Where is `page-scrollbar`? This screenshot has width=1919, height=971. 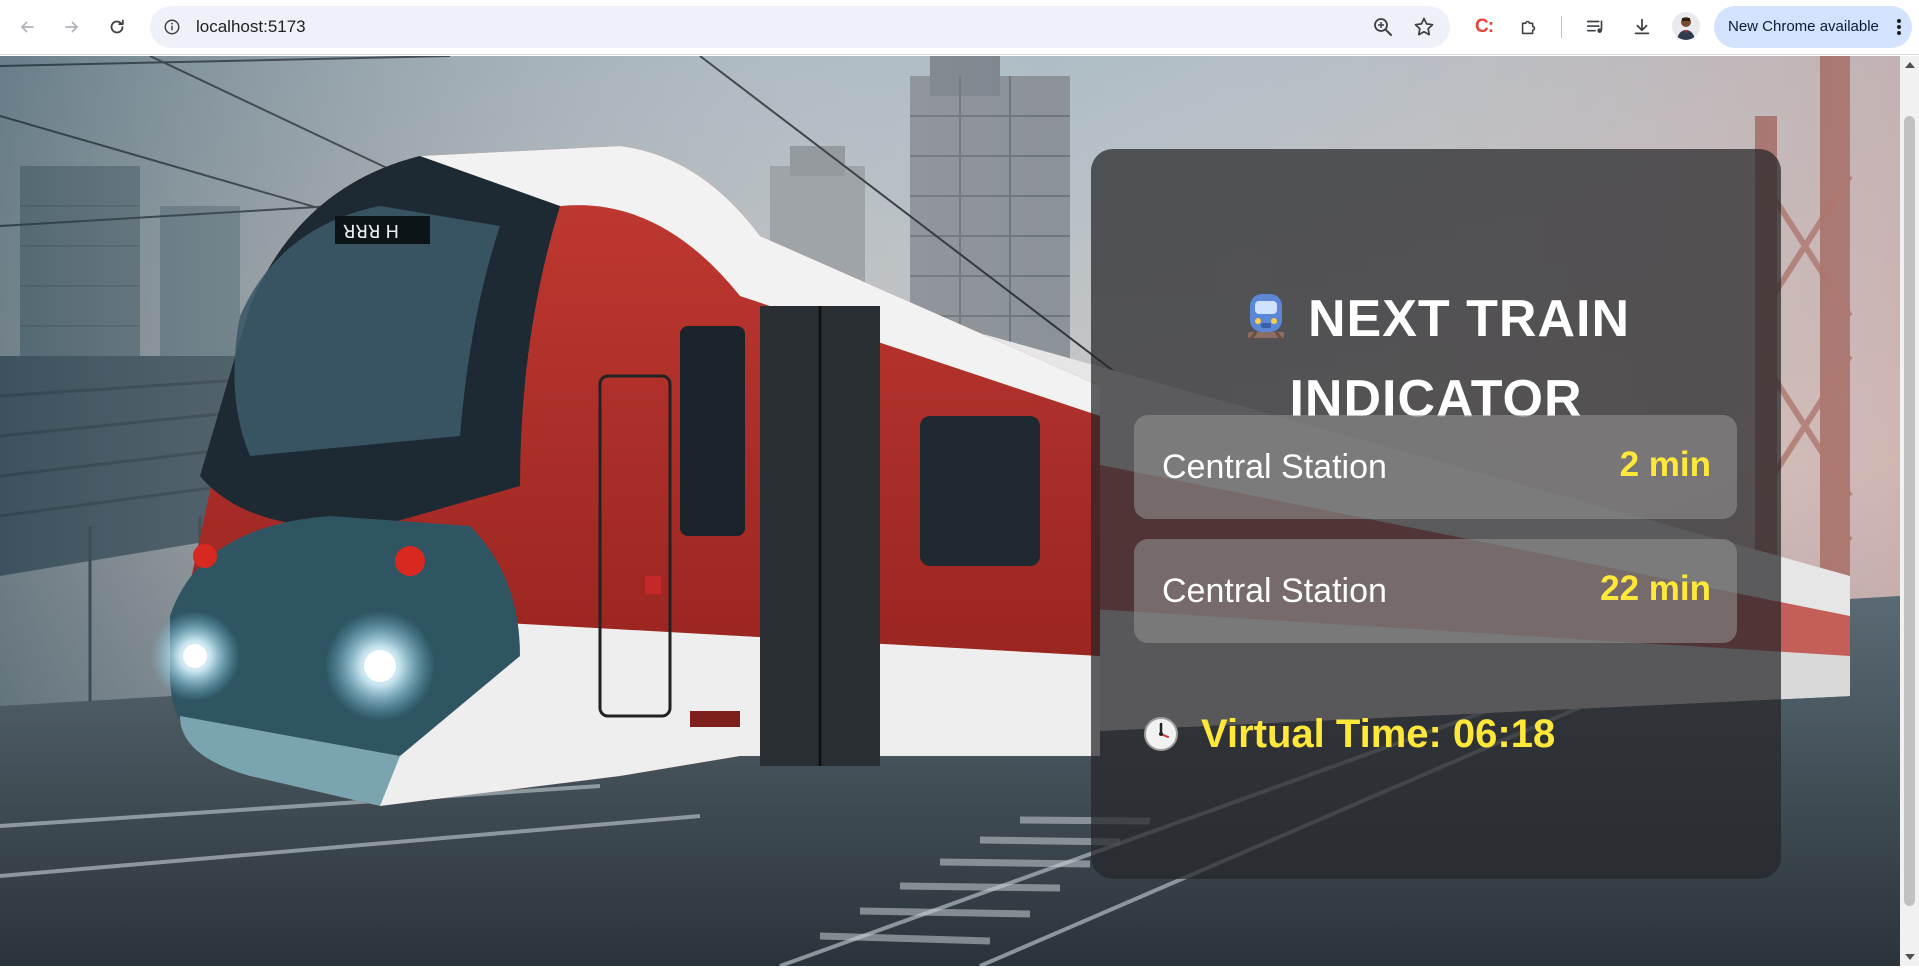 page-scrollbar is located at coordinates (1909, 511).